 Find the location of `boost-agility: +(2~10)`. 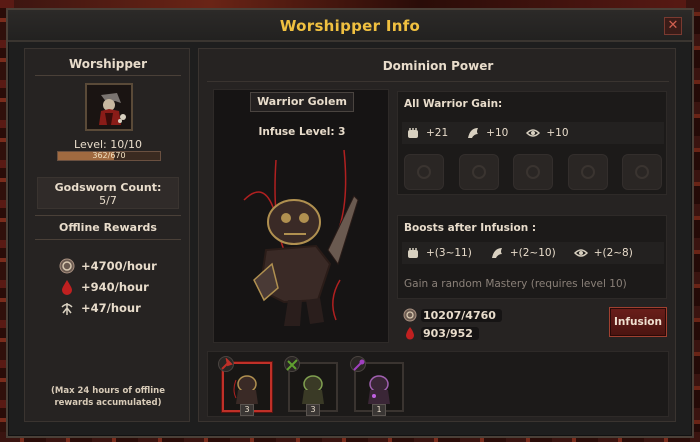

boost-agility: +(2~10) is located at coordinates (523, 253).